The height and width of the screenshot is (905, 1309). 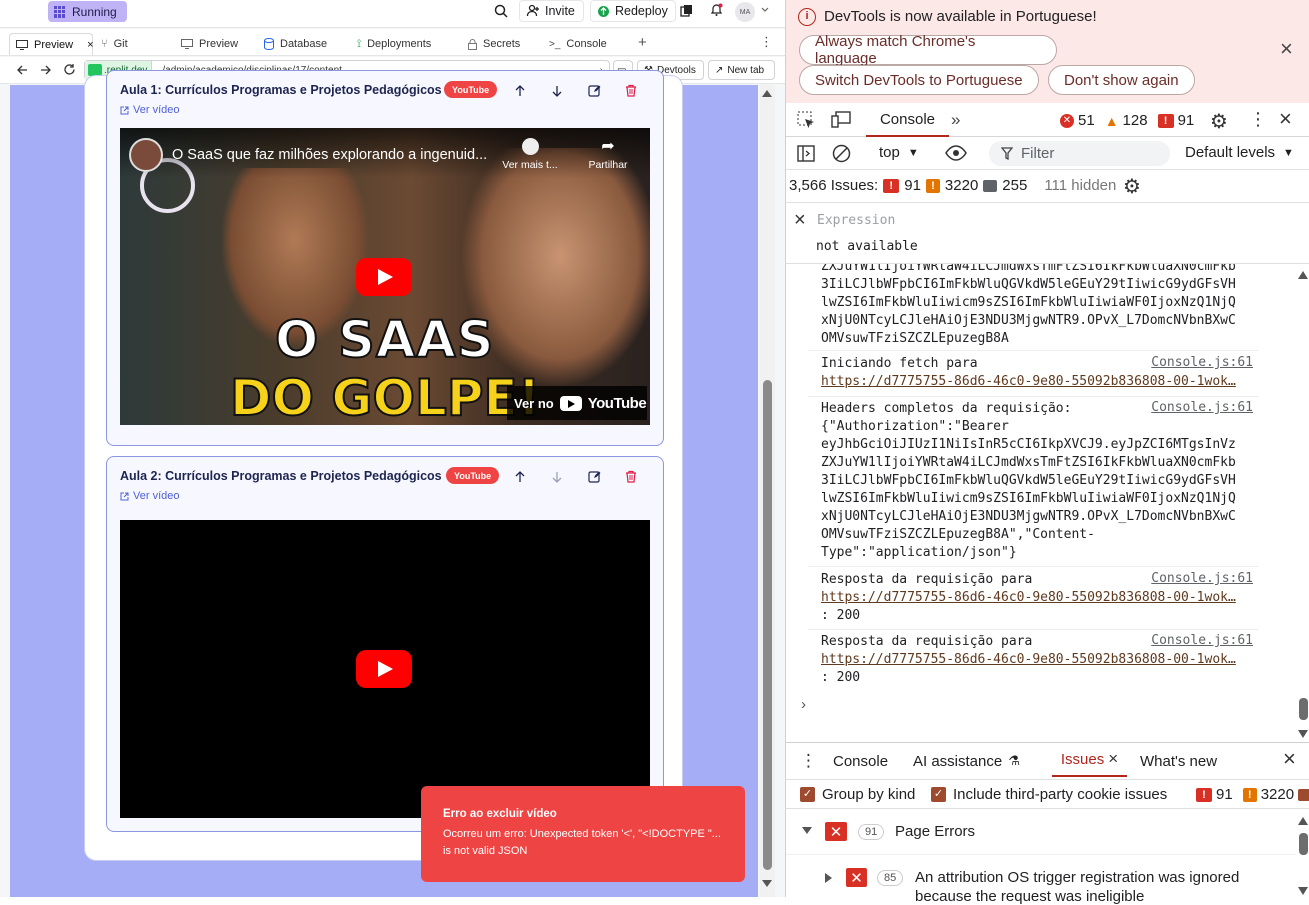 I want to click on issue-warning-icon: !, so click(x=932, y=185).